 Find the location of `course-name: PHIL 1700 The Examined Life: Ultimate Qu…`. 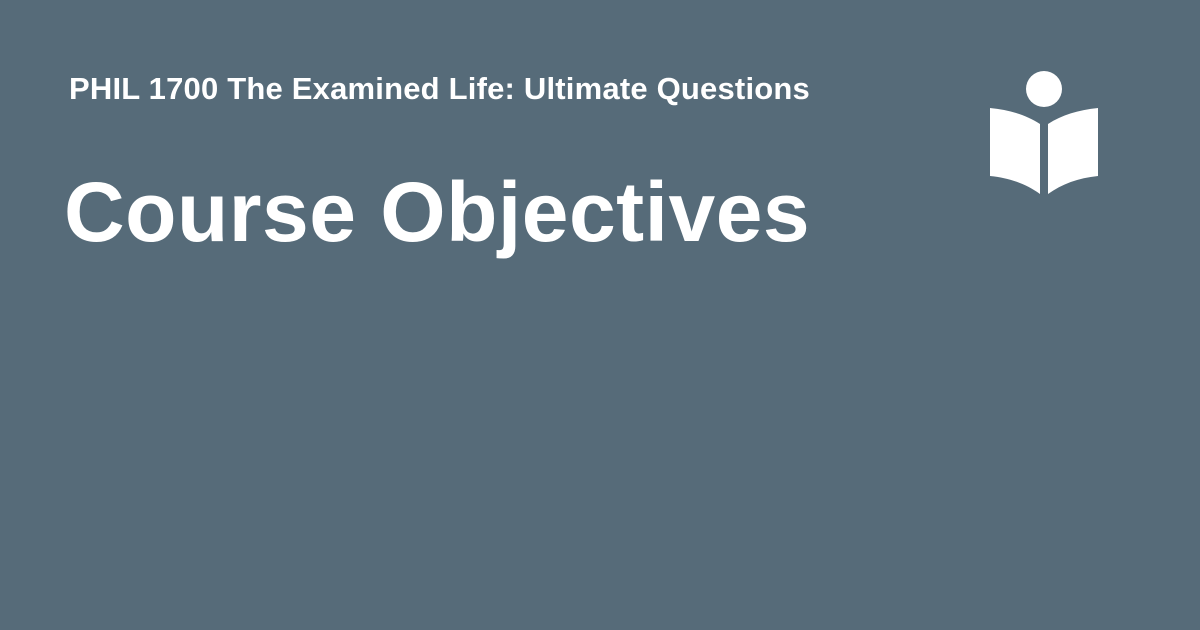

course-name: PHIL 1700 The Examined Life: Ultimate Qu… is located at coordinates (439, 88).